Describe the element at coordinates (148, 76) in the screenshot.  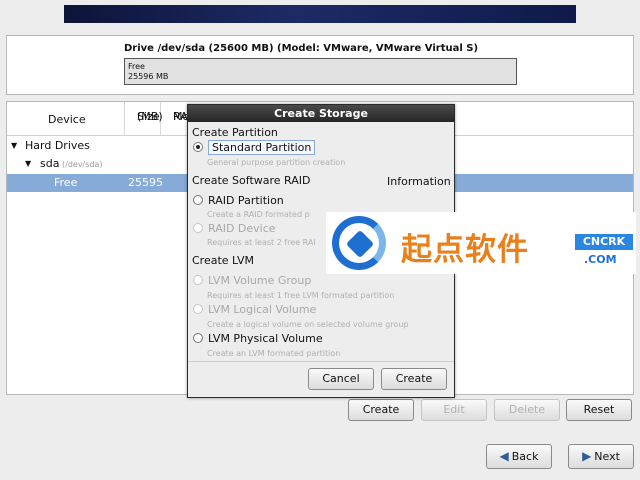
I see `drive-segment-size: 25596 MB` at that location.